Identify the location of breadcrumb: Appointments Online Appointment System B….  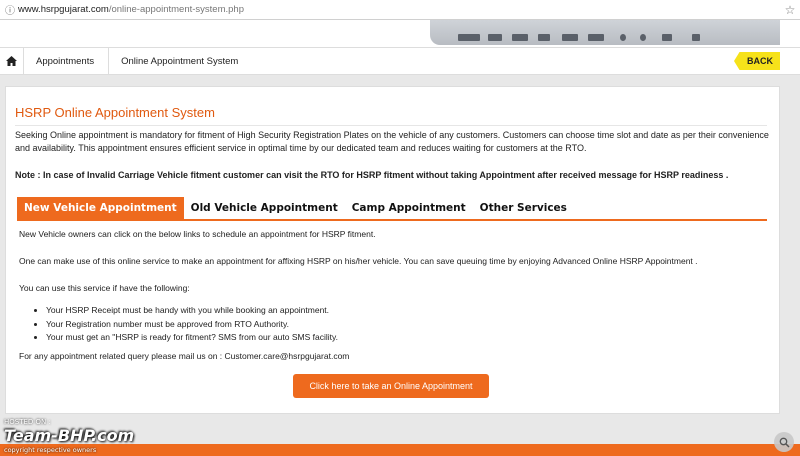
(400, 61).